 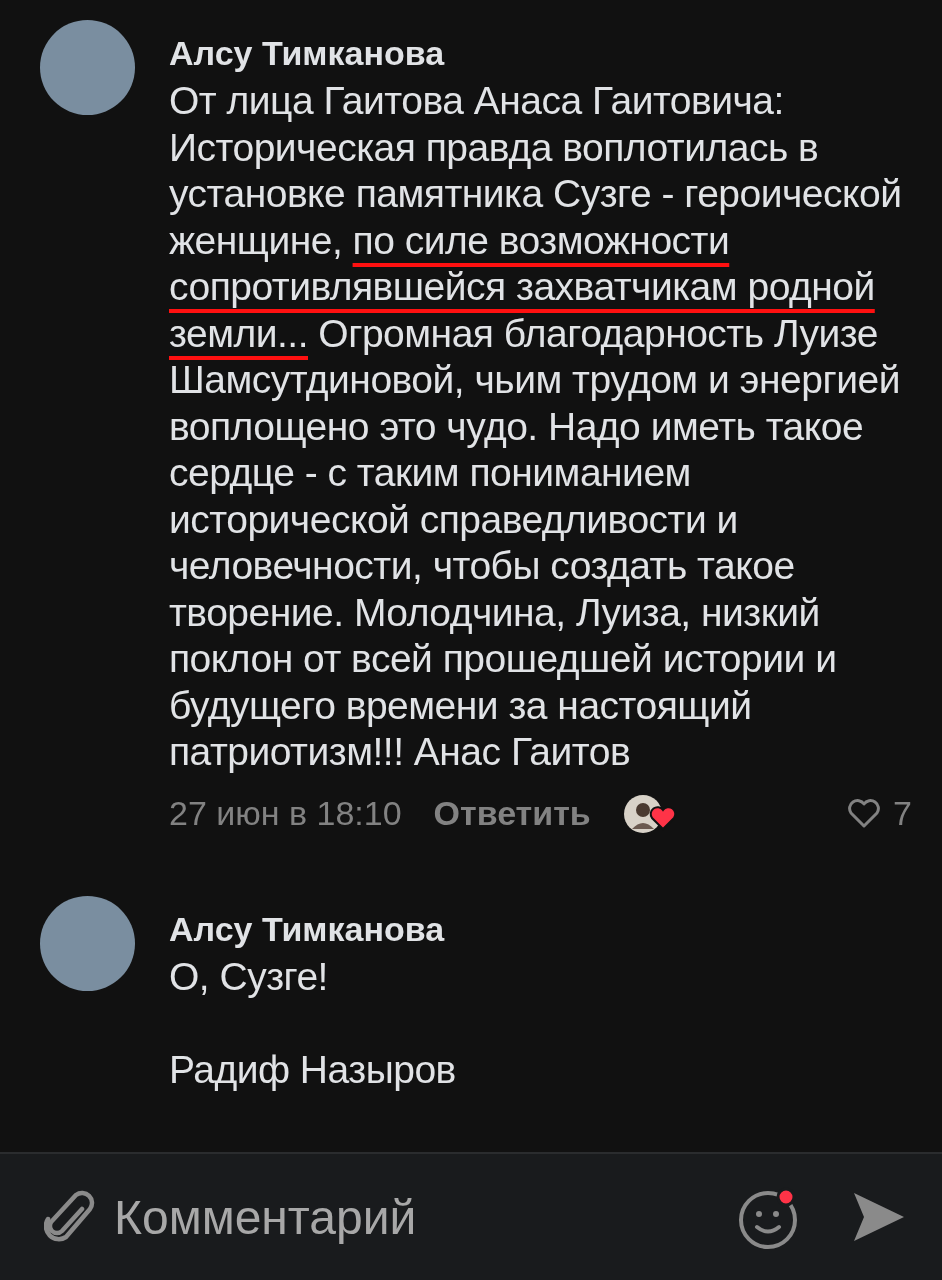 I want to click on reply-link: Ответить, so click(x=512, y=813).